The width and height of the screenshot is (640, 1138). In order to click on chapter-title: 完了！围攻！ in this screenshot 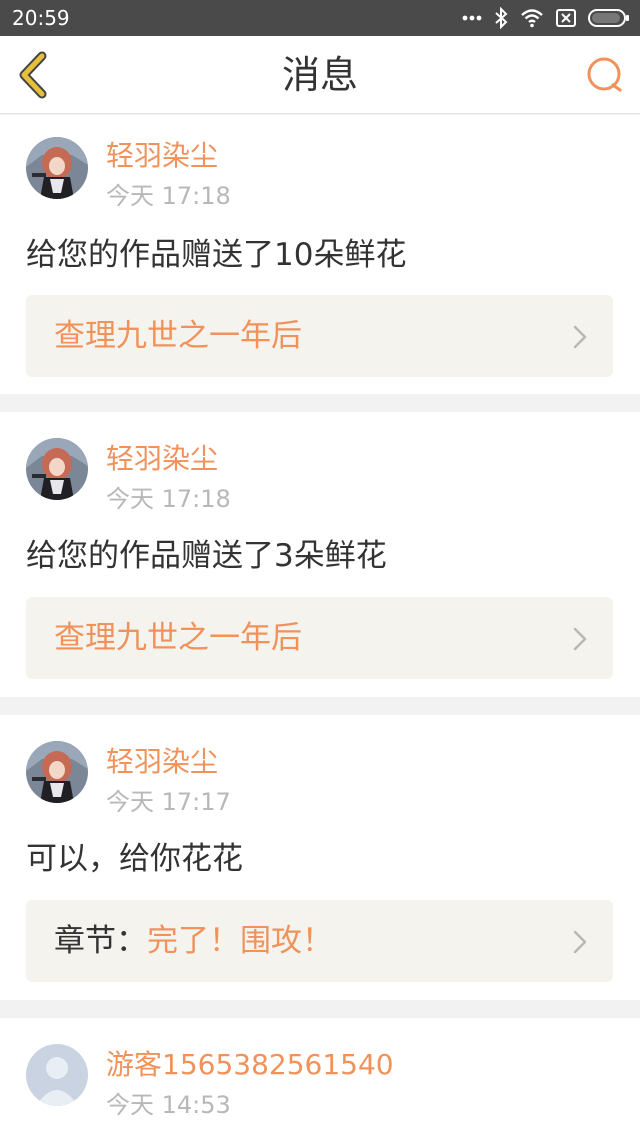, I will do `click(240, 941)`.